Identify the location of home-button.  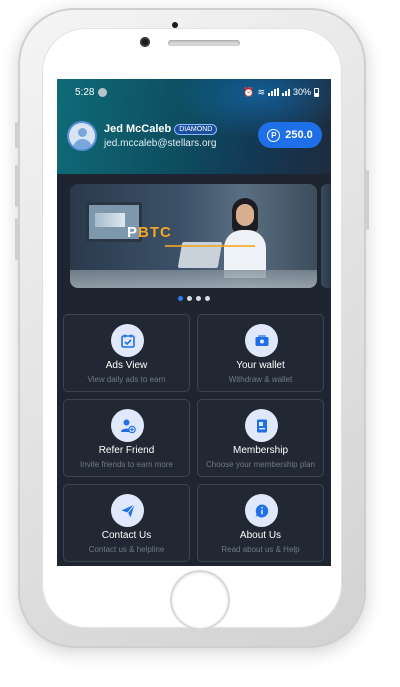
(200, 600).